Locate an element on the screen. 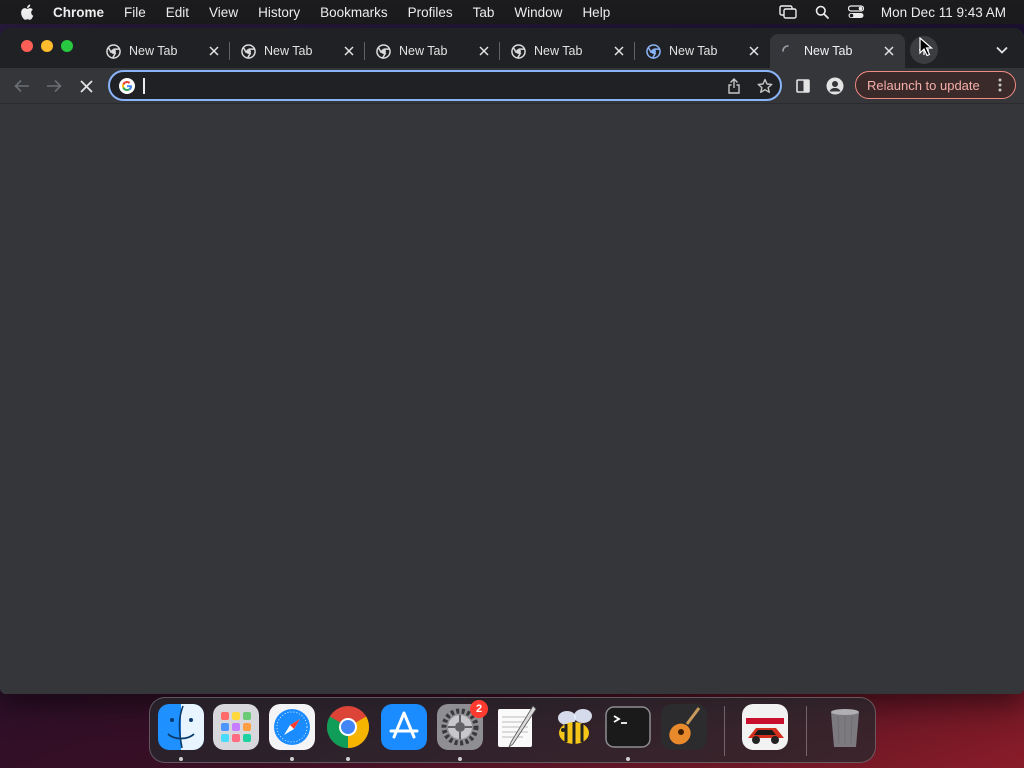 The width and height of the screenshot is (1024, 768). safari-compass-icon is located at coordinates (292, 727).